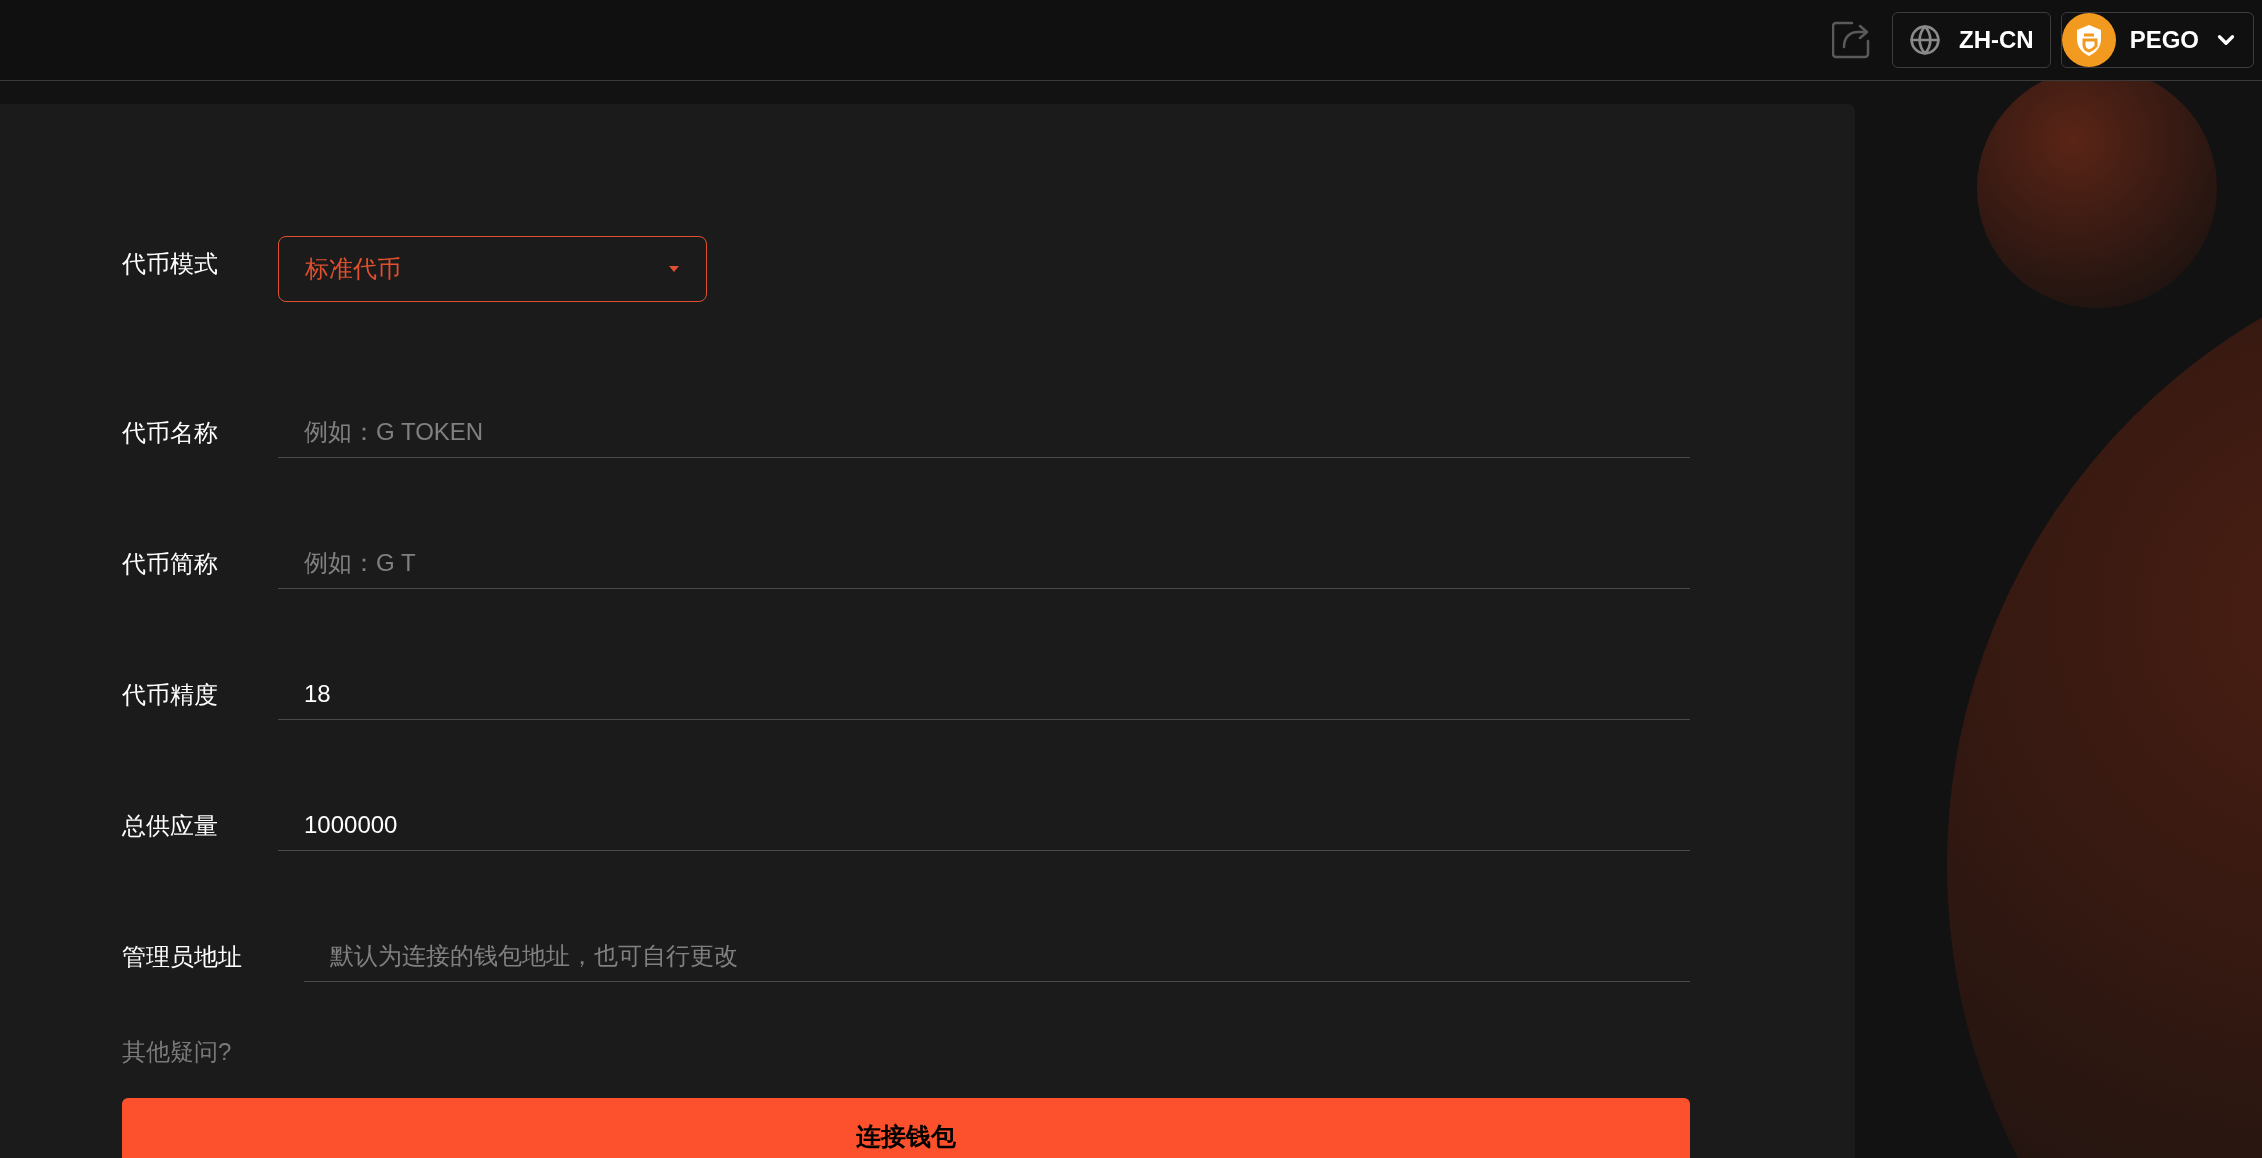 This screenshot has width=2262, height=1158. I want to click on text-input: 例如：G TOKEN, so click(984, 432).